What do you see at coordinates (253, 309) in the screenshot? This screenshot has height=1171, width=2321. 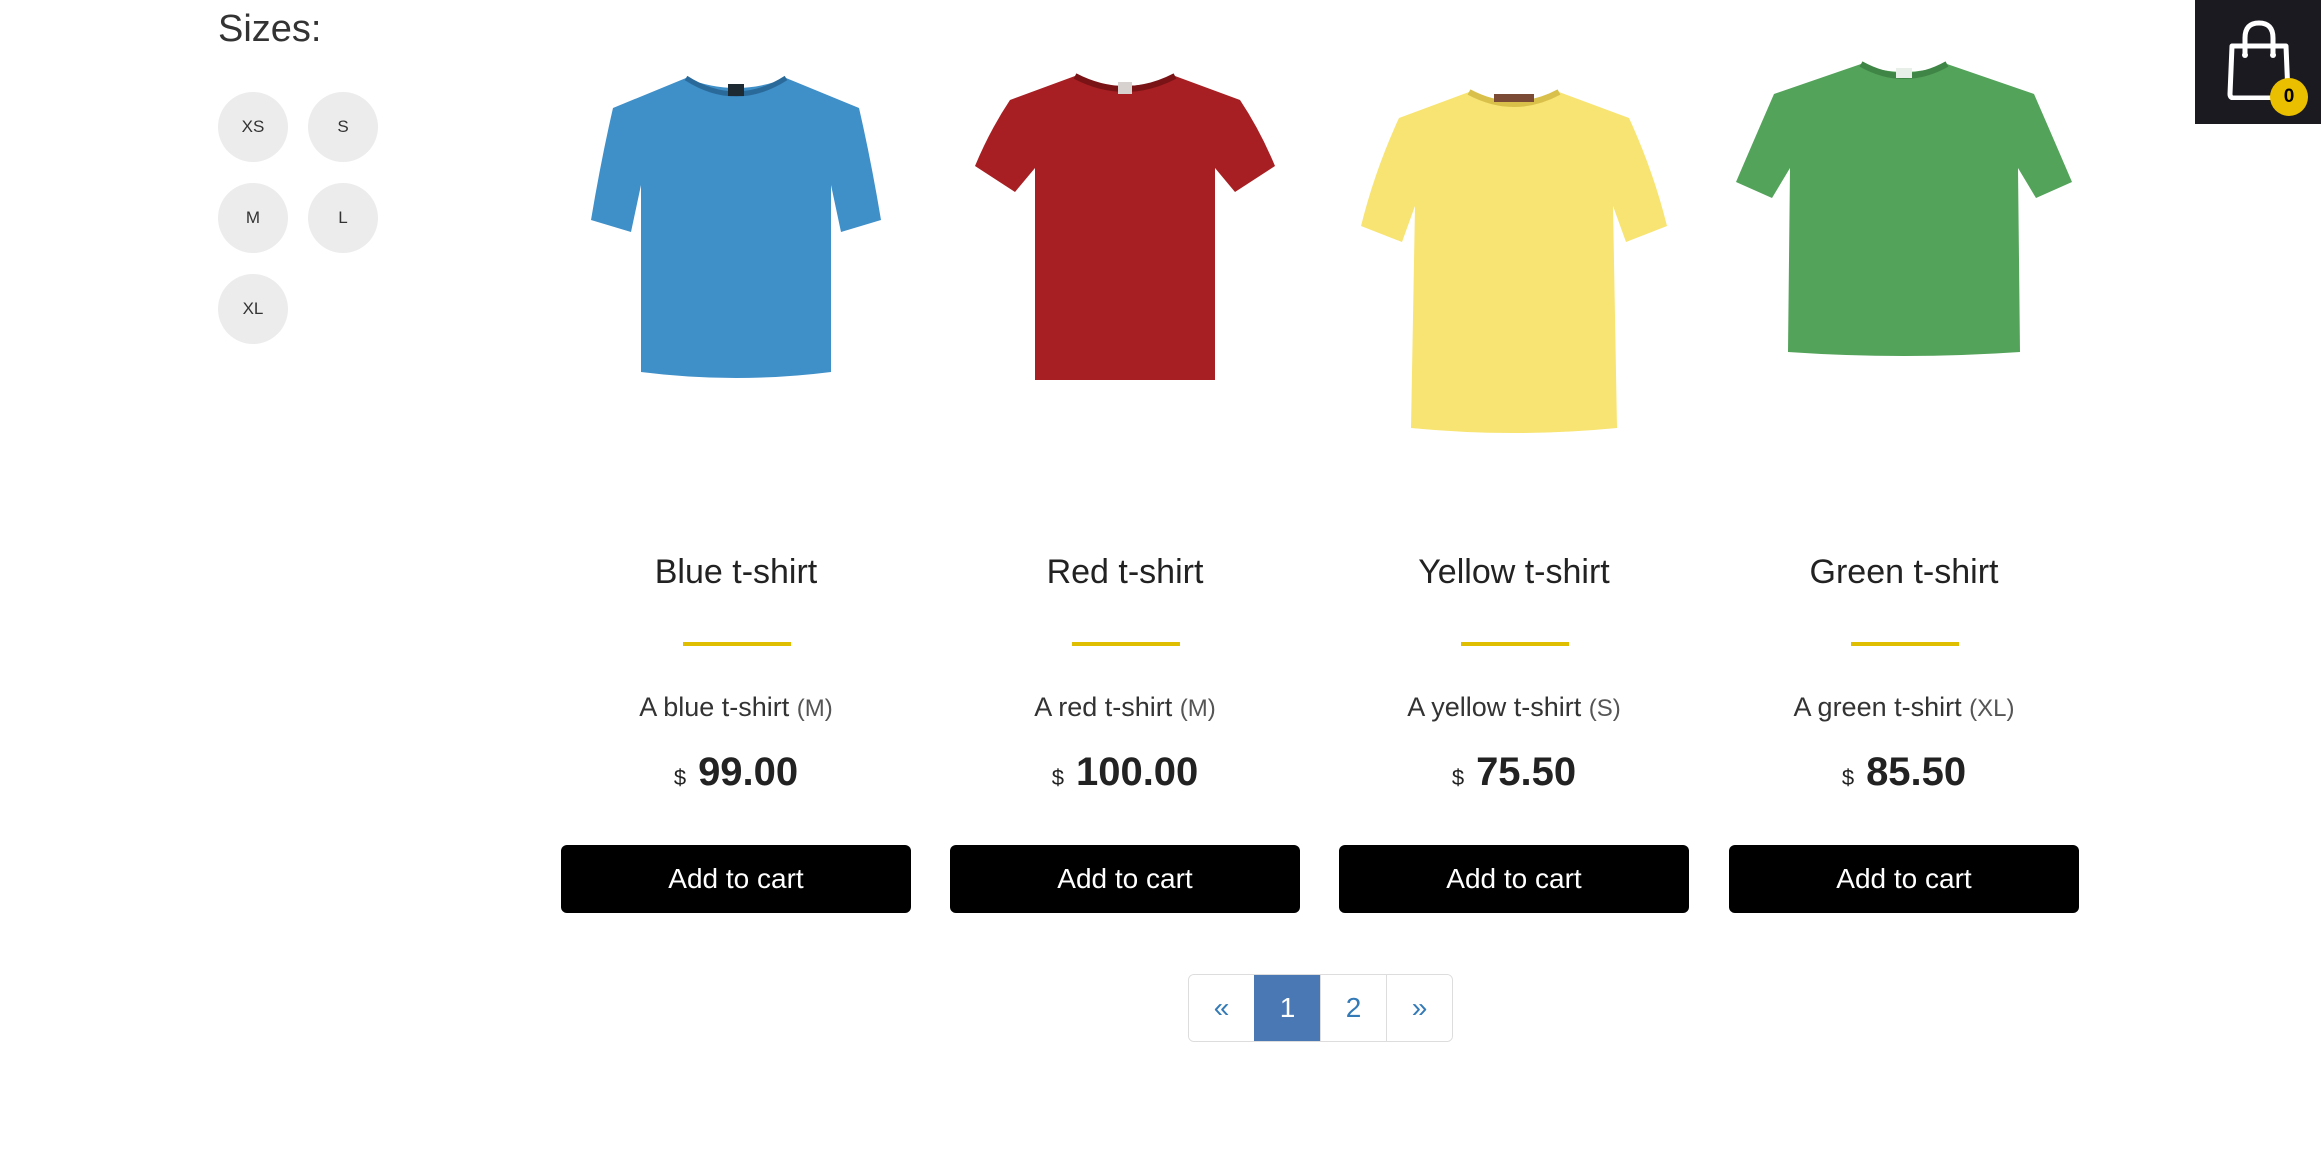 I see `size-filter-xl: XL` at bounding box center [253, 309].